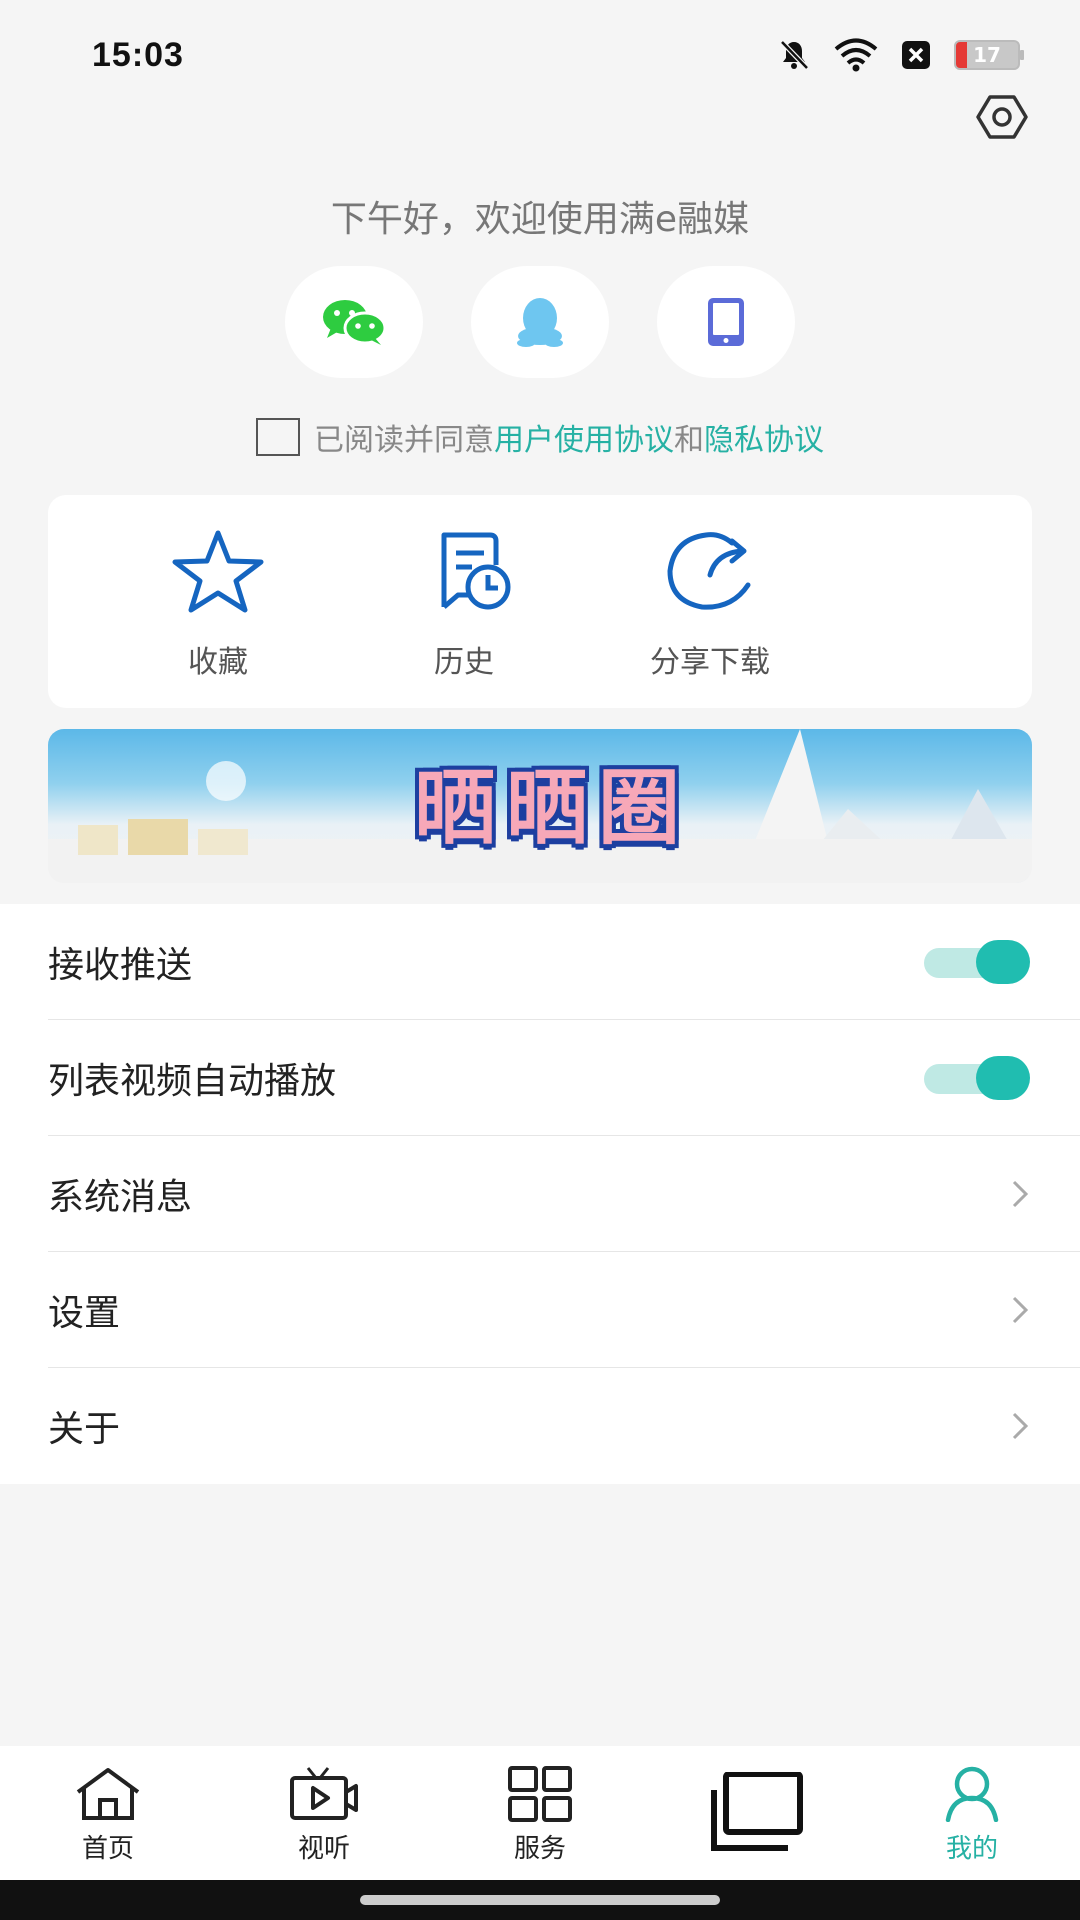  I want to click on quick-item-history: 历史, so click(464, 605).